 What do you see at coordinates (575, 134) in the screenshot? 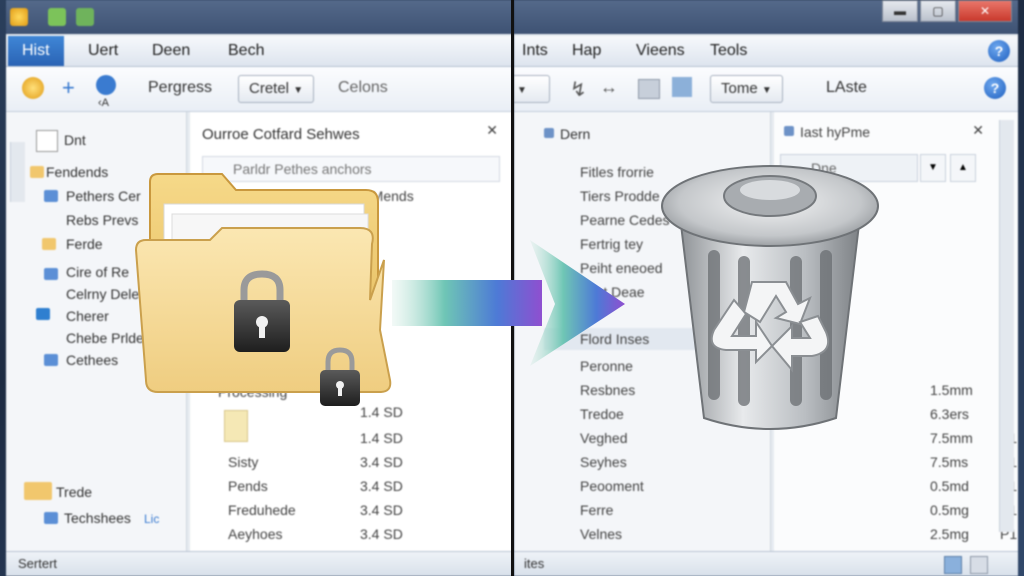
I see `nav-header: Dern` at bounding box center [575, 134].